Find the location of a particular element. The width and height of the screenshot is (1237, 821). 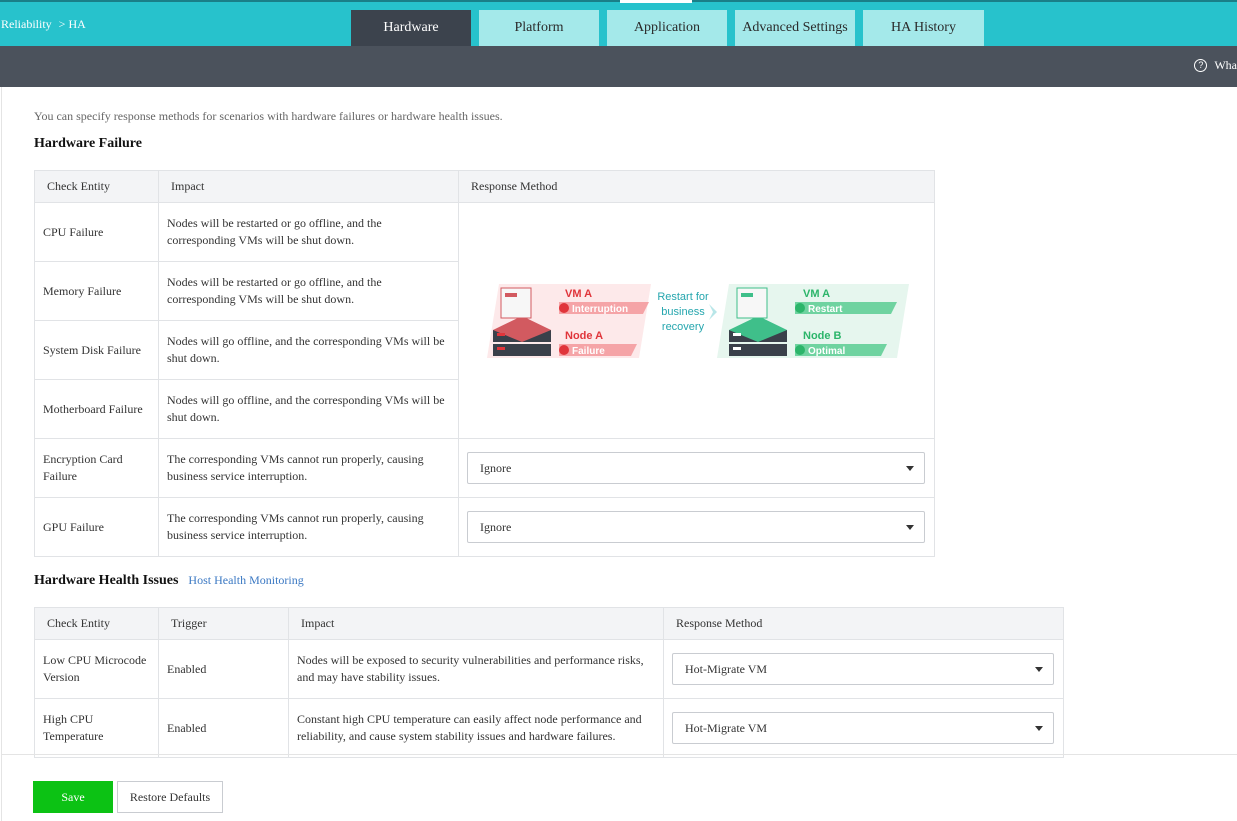

entity-cell: GPU Failure is located at coordinates (96, 527).